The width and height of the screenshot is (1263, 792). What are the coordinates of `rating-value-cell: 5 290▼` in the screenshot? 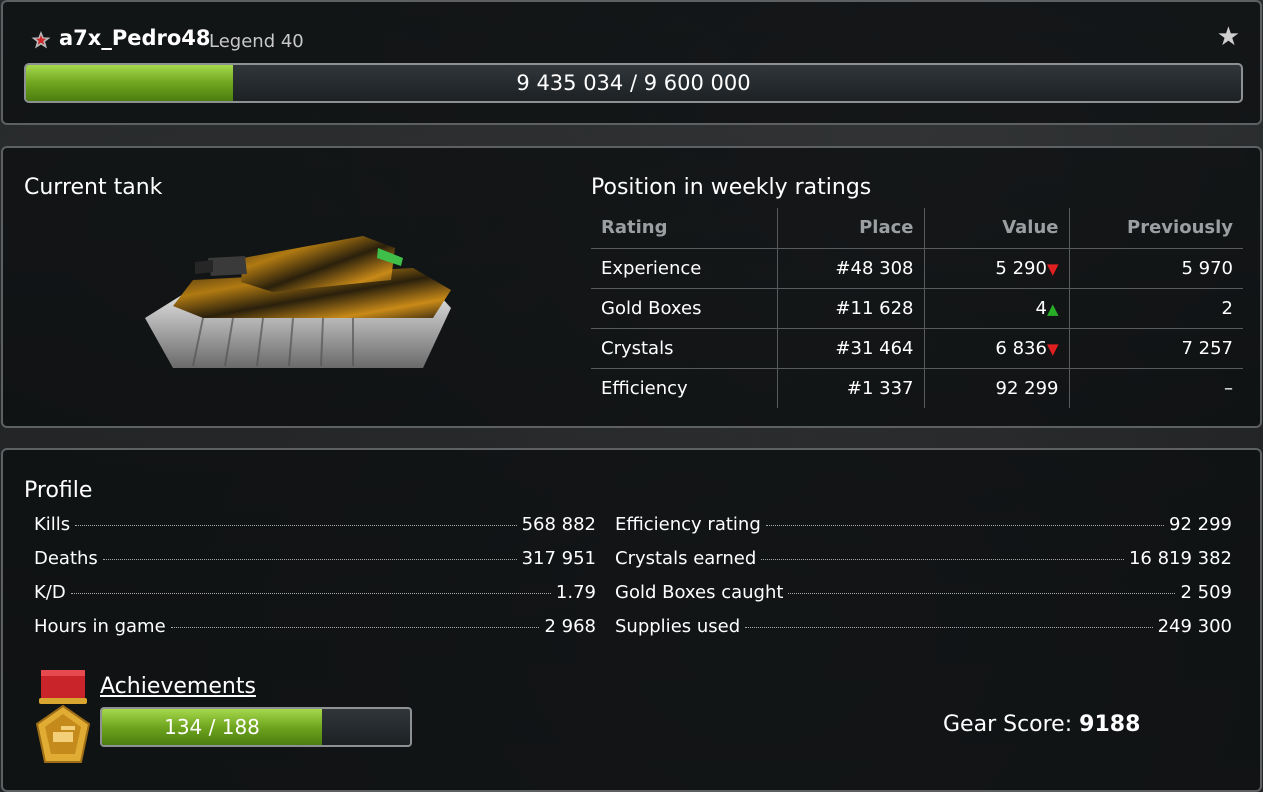 It's located at (996, 267).